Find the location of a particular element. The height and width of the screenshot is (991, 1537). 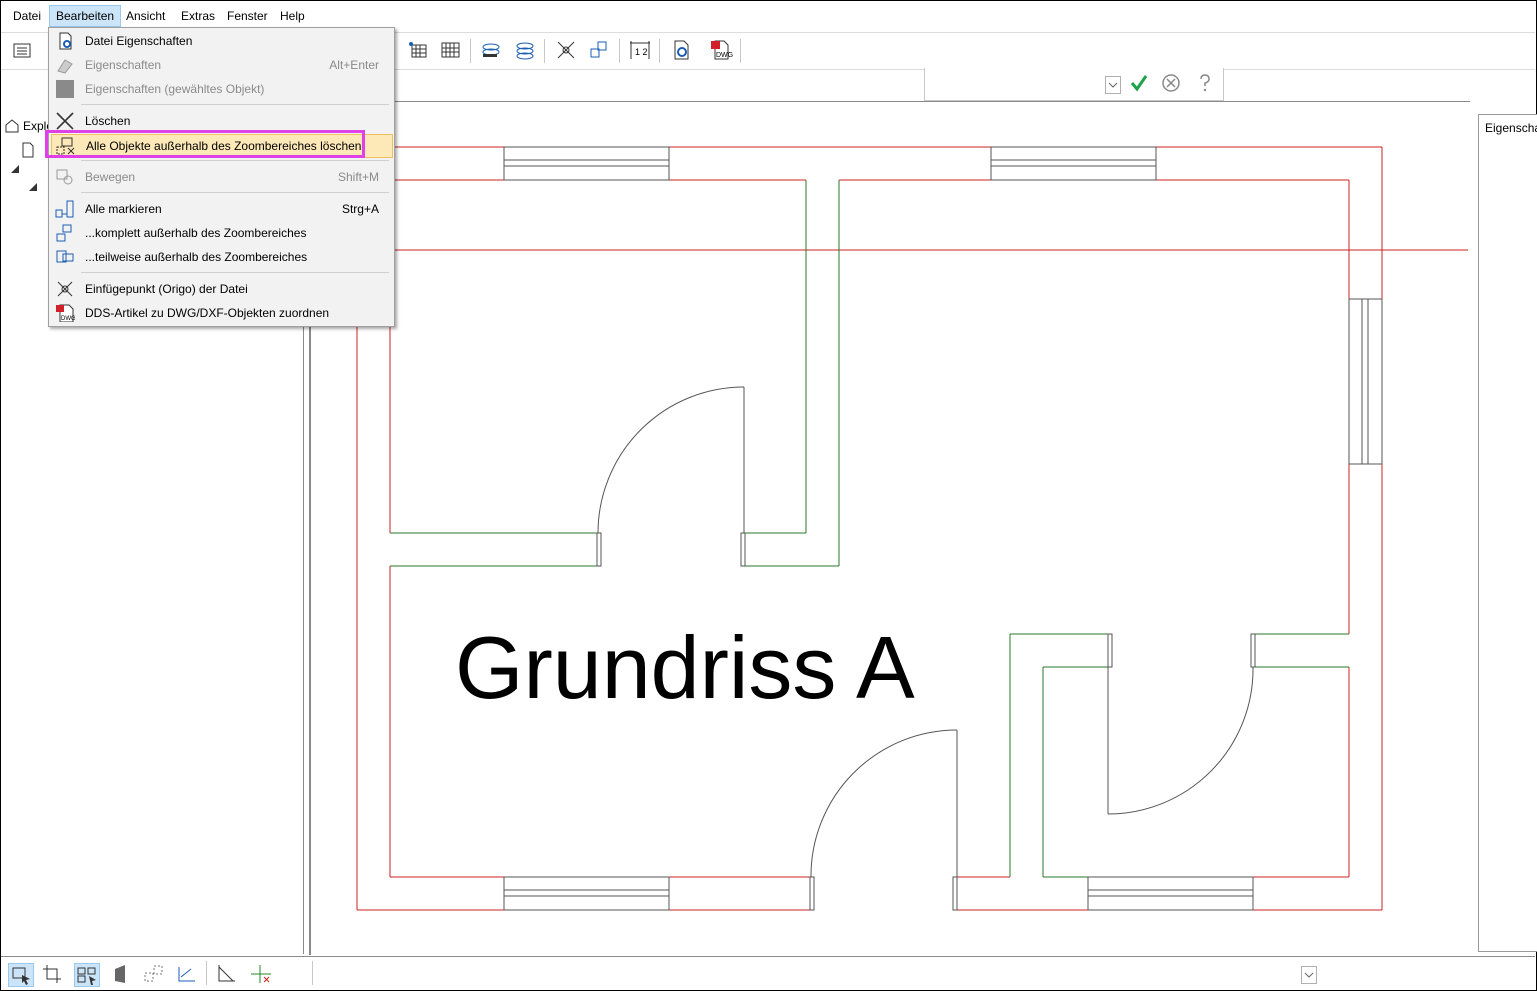

menu-item-teilweise-ausserhalb: ...teilweise außerhalb des Zoombereiches is located at coordinates (221, 257).